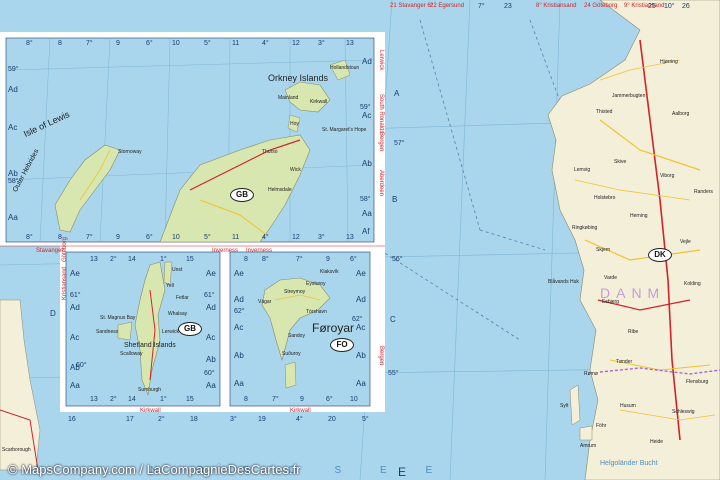 The width and height of the screenshot is (720, 480). Describe the element at coordinates (329, 272) in the screenshot. I see `place-name: Klaksvík` at that location.